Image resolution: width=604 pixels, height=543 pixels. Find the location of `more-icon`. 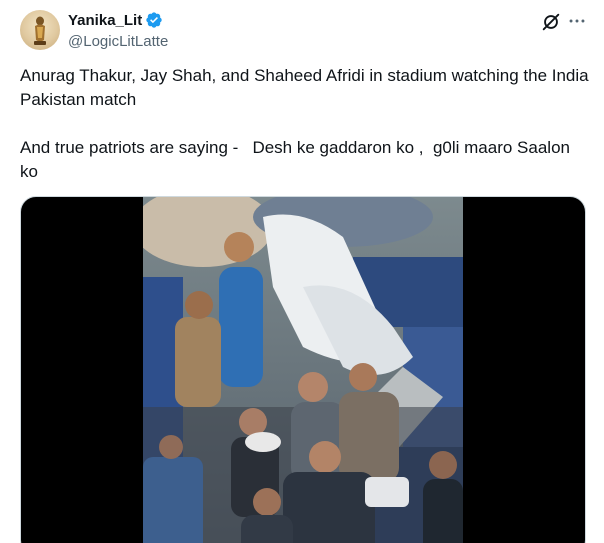

more-icon is located at coordinates (577, 21).